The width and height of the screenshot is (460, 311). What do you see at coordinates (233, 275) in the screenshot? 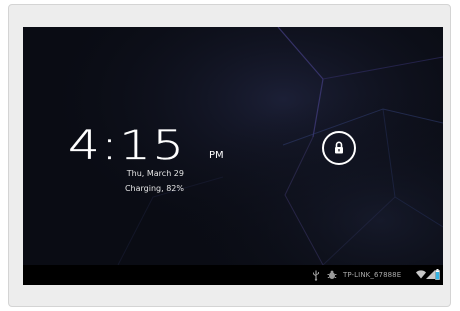
I see `status-bar: TP-LINK_67888E` at bounding box center [233, 275].